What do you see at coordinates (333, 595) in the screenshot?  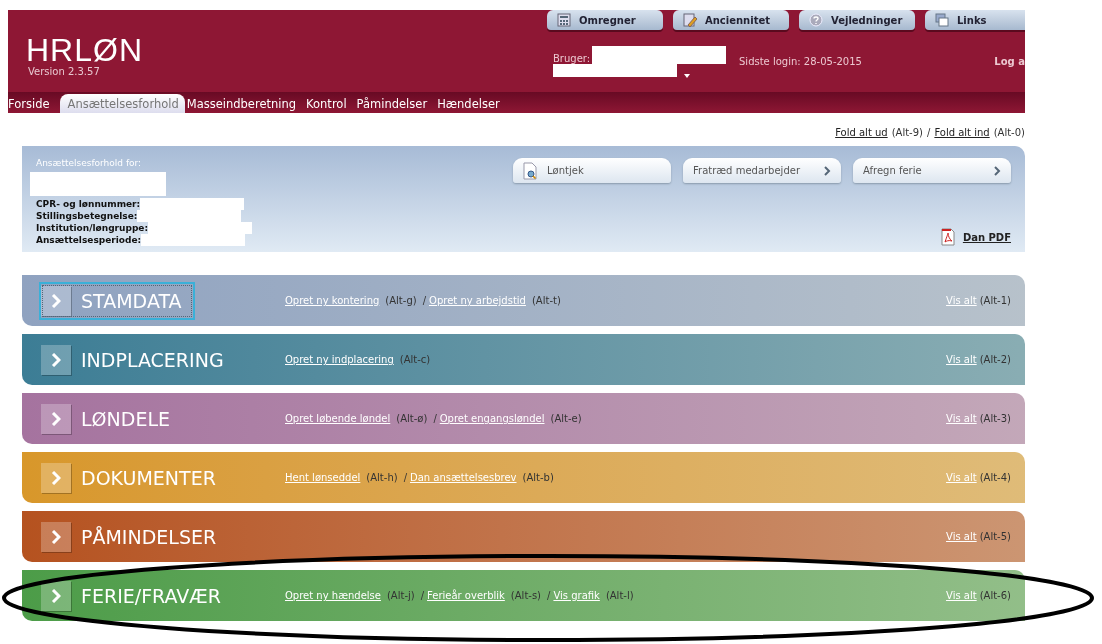 I see `section-link: Opret ny hændelse` at bounding box center [333, 595].